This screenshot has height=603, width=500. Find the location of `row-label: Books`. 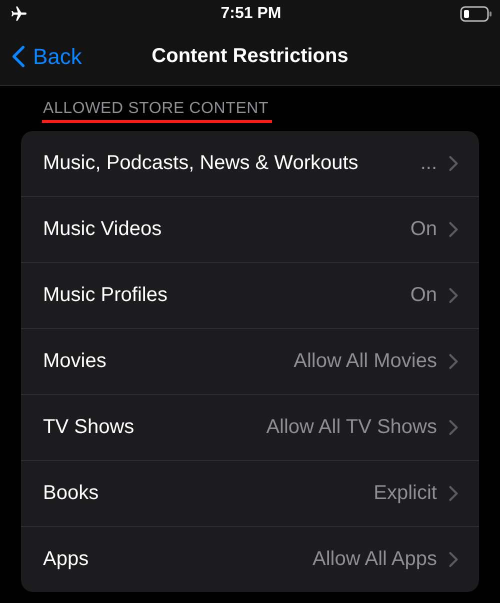

row-label: Books is located at coordinates (71, 493).